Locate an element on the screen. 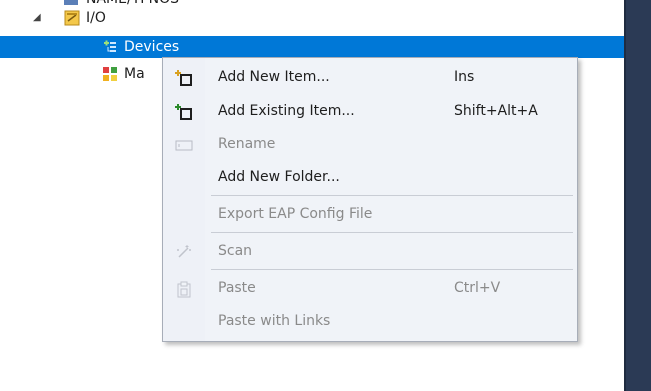 This screenshot has width=651, height=391. menu-item-export-eap-config: Export EAP Config File is located at coordinates (370, 215).